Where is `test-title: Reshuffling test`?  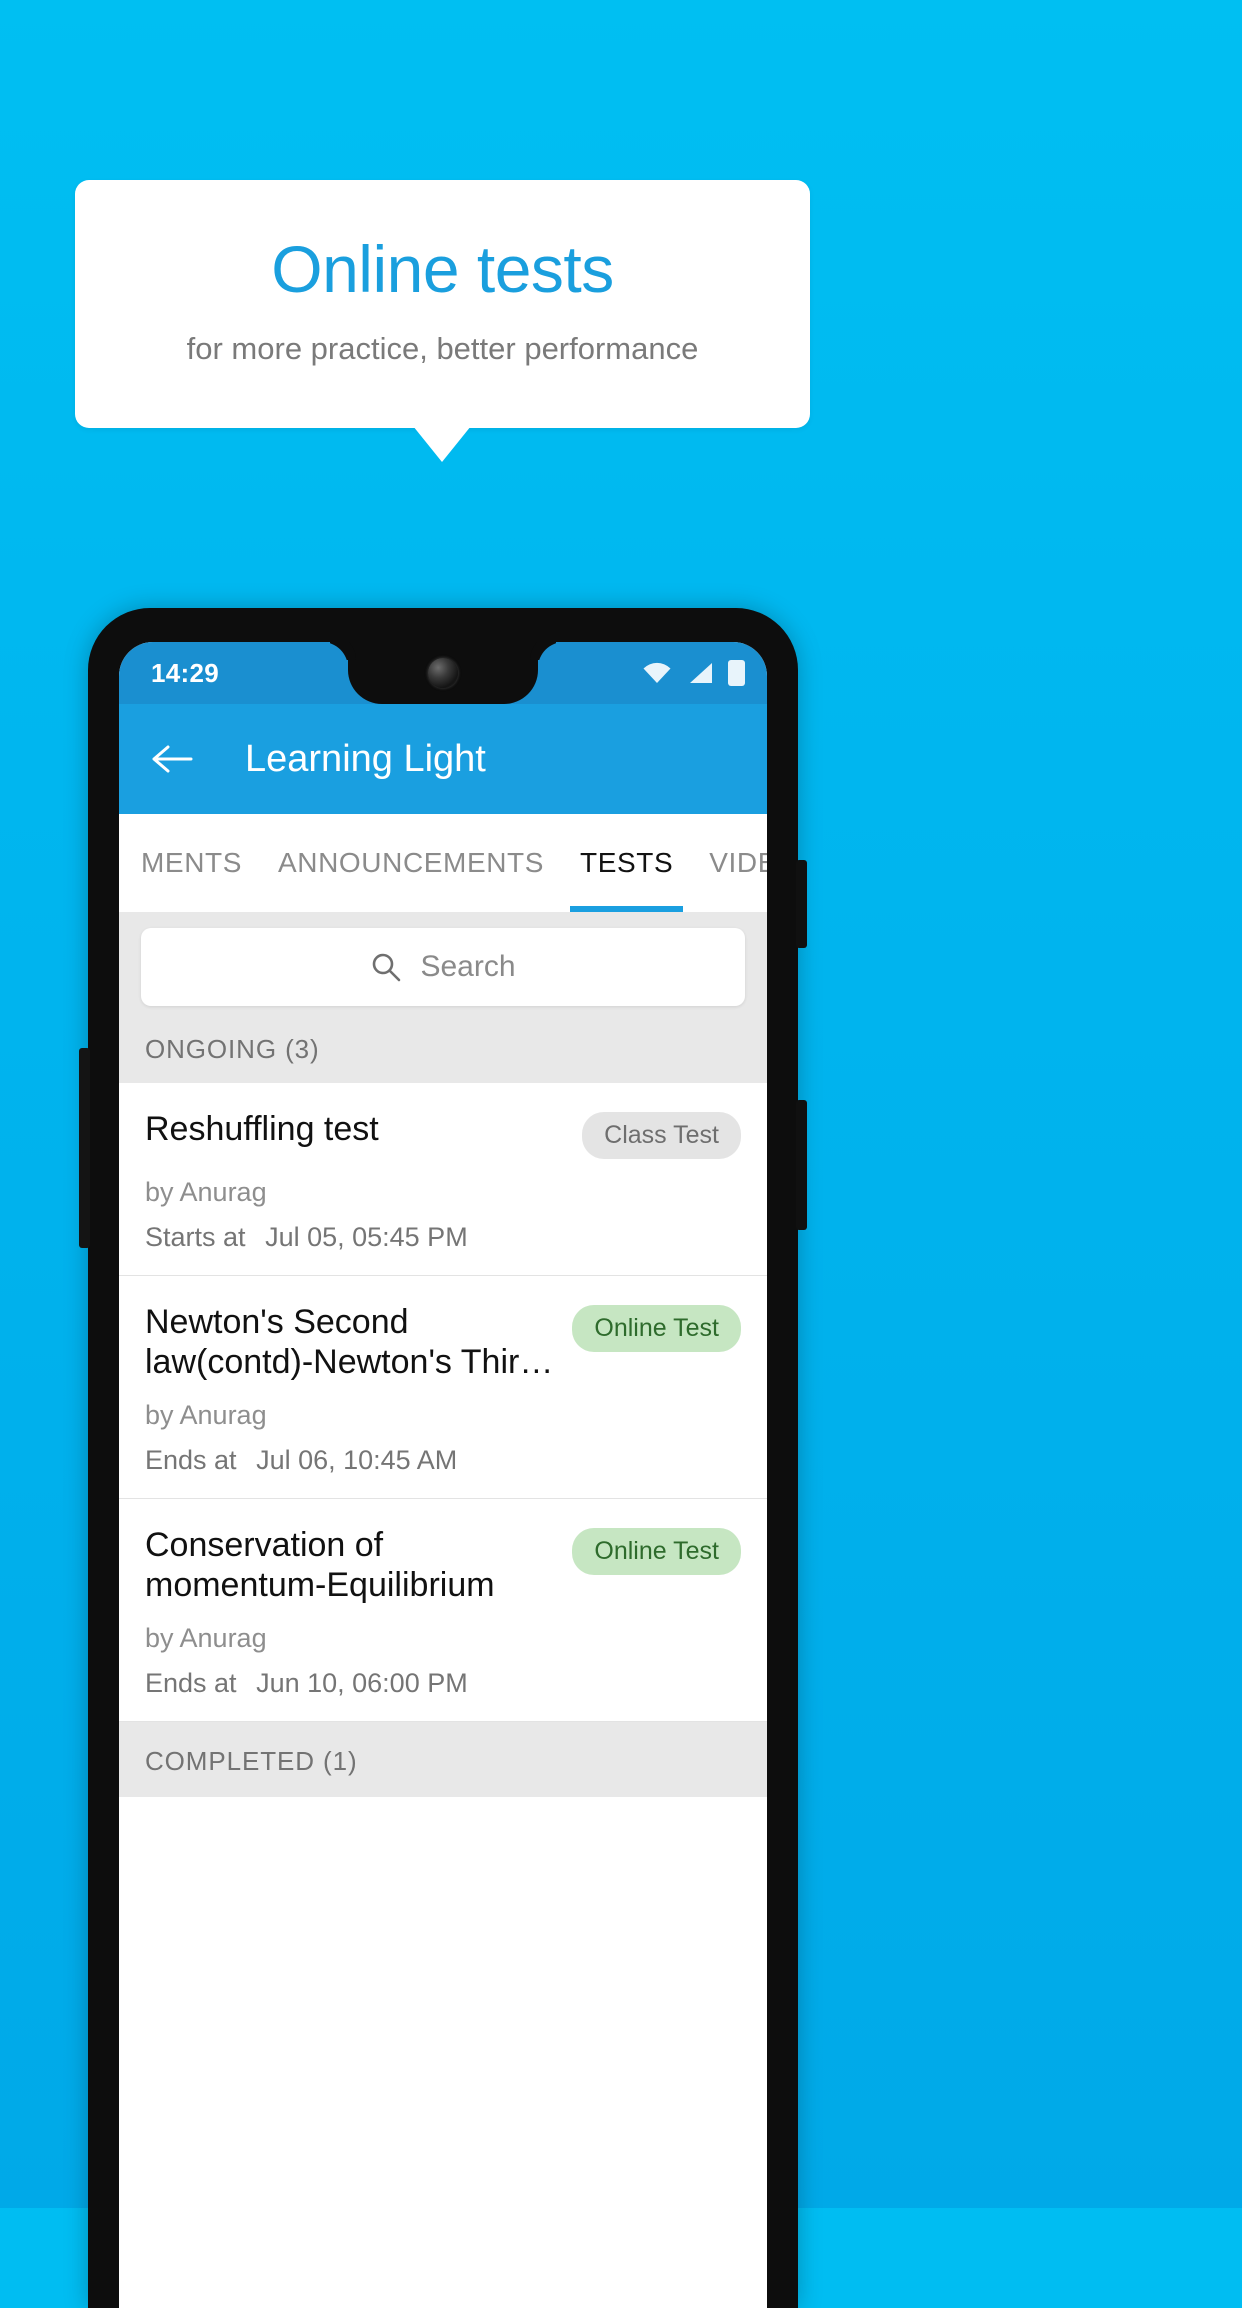 test-title: Reshuffling test is located at coordinates (262, 1129).